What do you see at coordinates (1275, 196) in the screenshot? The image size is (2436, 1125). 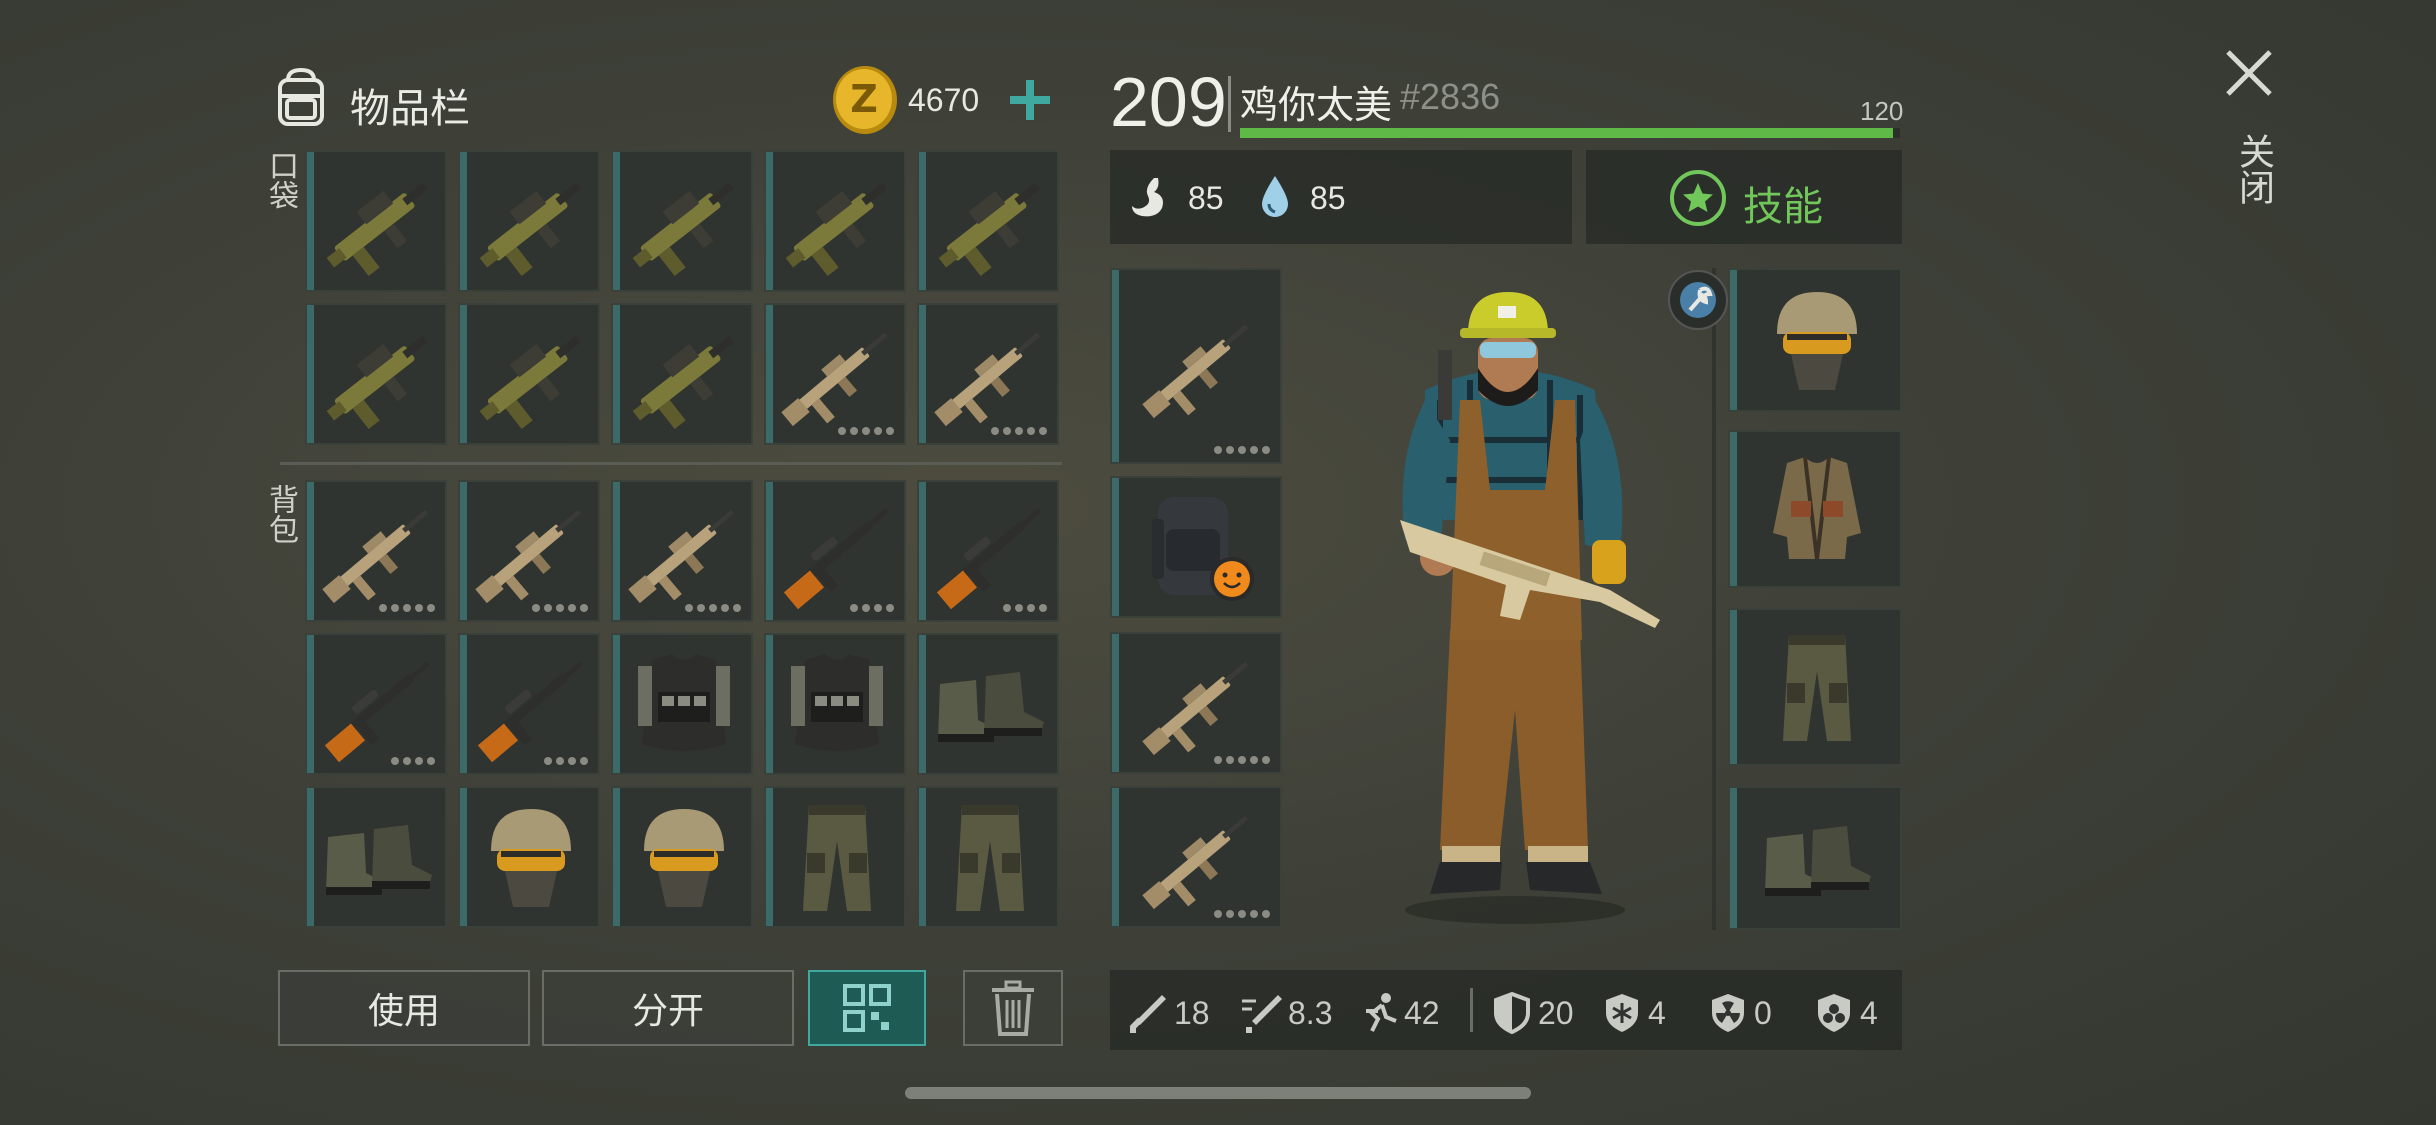 I see `water-drop-icon` at bounding box center [1275, 196].